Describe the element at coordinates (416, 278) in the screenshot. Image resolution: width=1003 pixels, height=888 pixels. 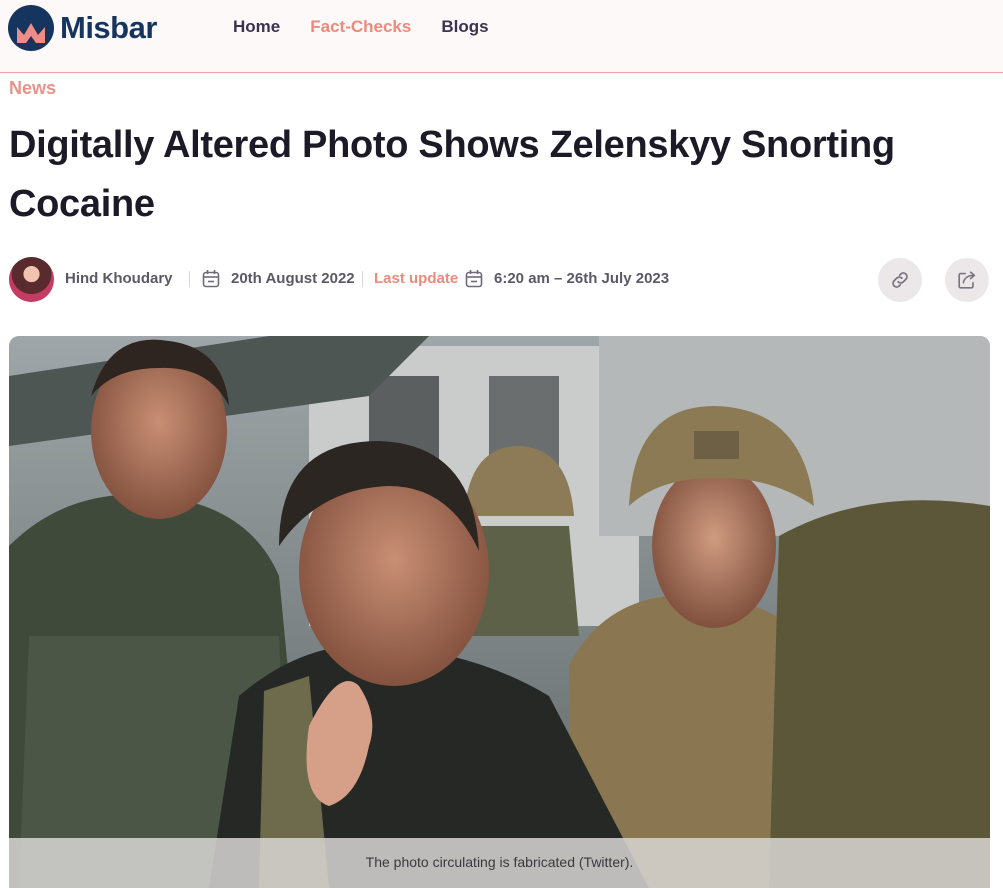
I see `last-update-label: Last update` at that location.